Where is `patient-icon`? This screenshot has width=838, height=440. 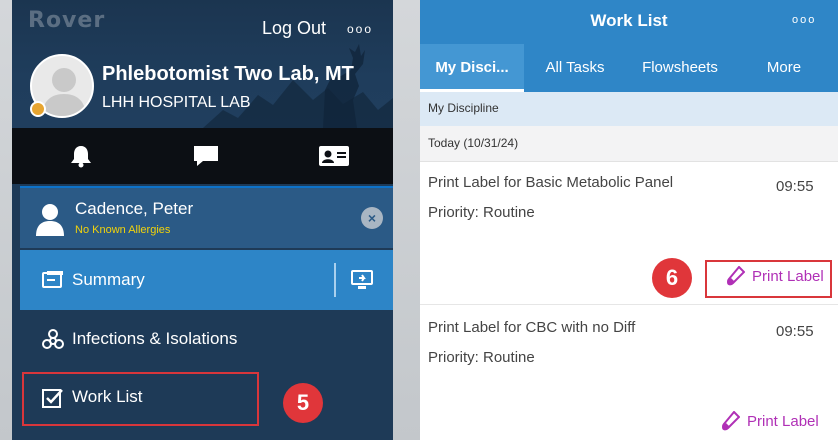
patient-icon is located at coordinates (50, 220).